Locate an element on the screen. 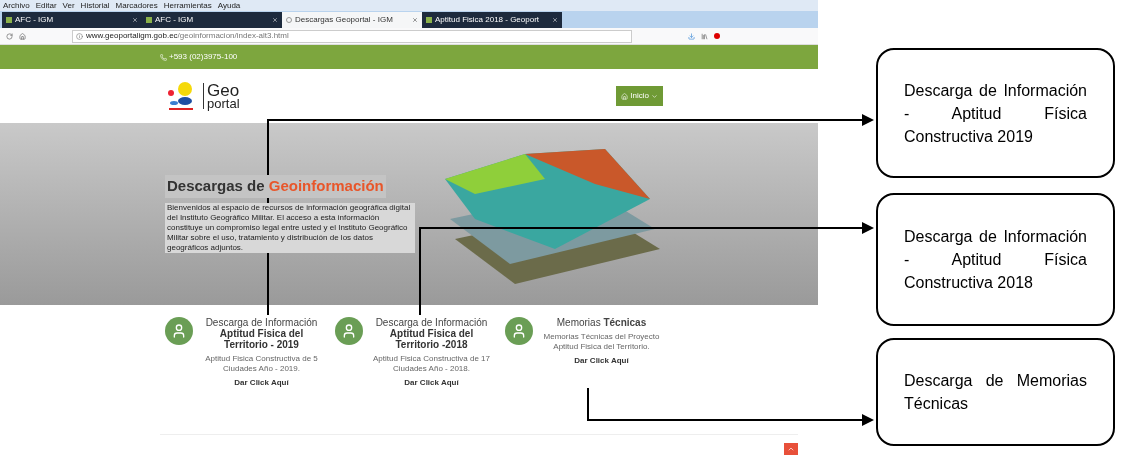 Image resolution: width=1128 pixels, height=457 pixels. browser-tab: Aptitud Fisica 2018 - Geoport is located at coordinates (492, 20).